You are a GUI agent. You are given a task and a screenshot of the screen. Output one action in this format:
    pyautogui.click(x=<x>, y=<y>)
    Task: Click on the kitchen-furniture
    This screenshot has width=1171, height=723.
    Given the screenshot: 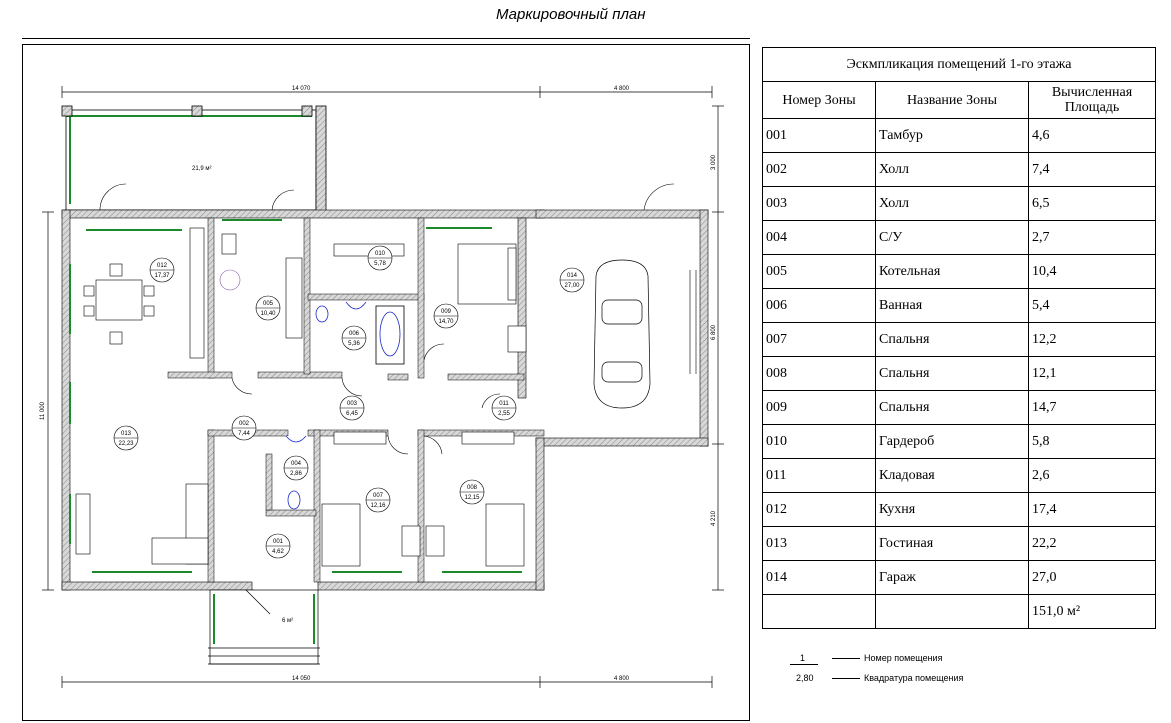 What is the action you would take?
    pyautogui.click(x=162, y=293)
    